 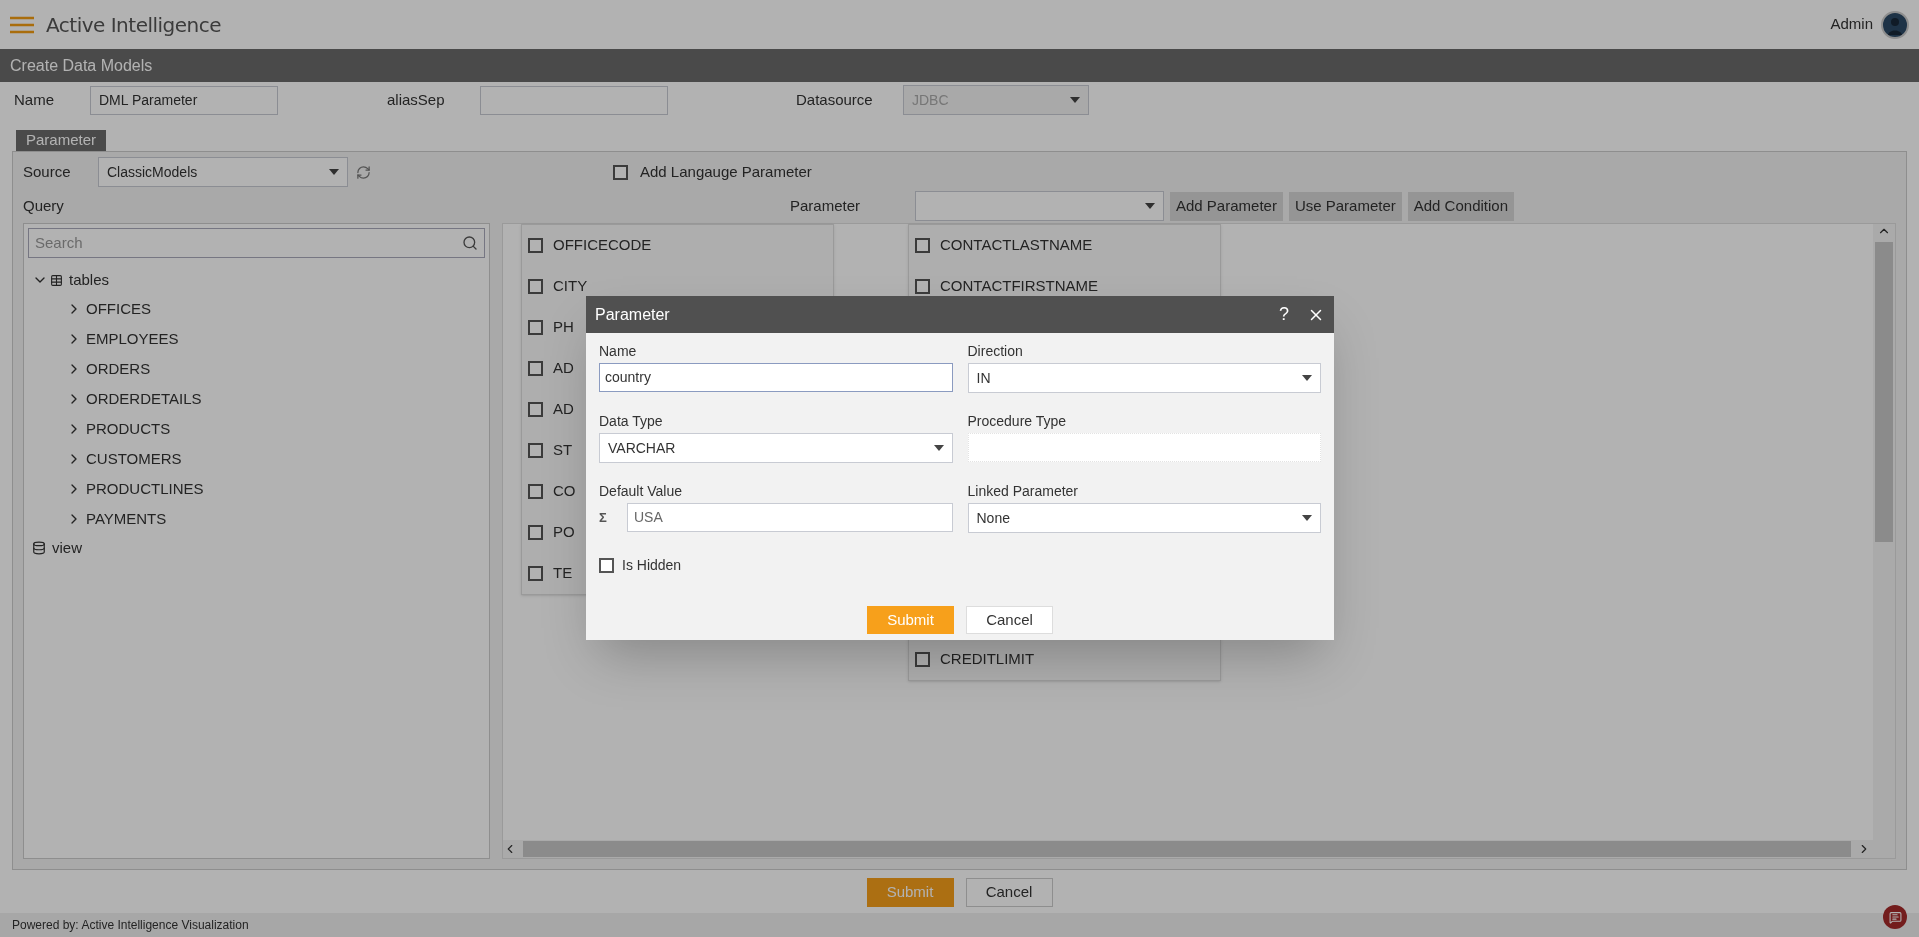 What do you see at coordinates (1226, 206) in the screenshot?
I see `toolbar-button: Add Parameter` at bounding box center [1226, 206].